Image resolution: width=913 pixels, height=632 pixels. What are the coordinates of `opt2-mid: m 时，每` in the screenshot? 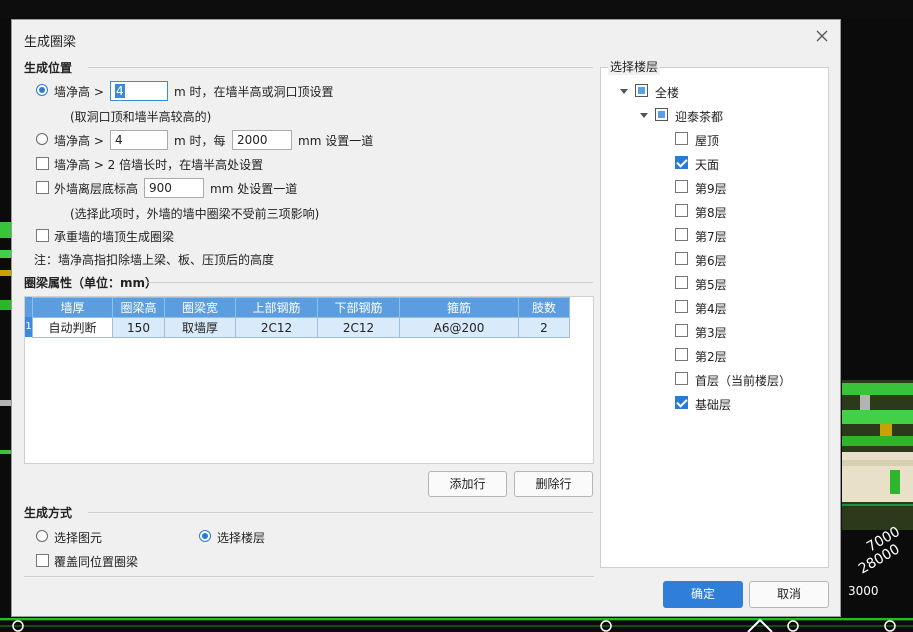 It's located at (200, 141).